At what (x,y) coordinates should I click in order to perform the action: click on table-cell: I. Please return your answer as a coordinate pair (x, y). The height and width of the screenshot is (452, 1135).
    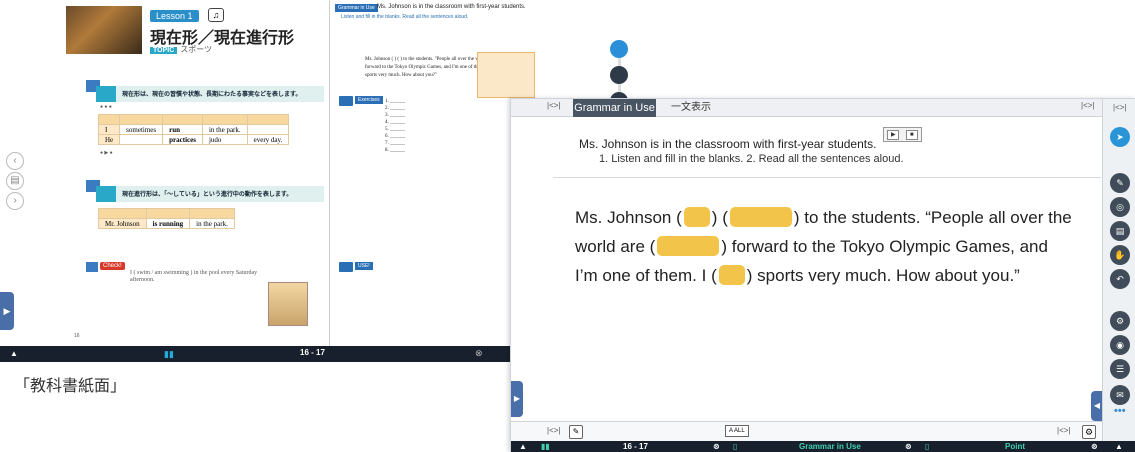
    Looking at the image, I should click on (109, 129).